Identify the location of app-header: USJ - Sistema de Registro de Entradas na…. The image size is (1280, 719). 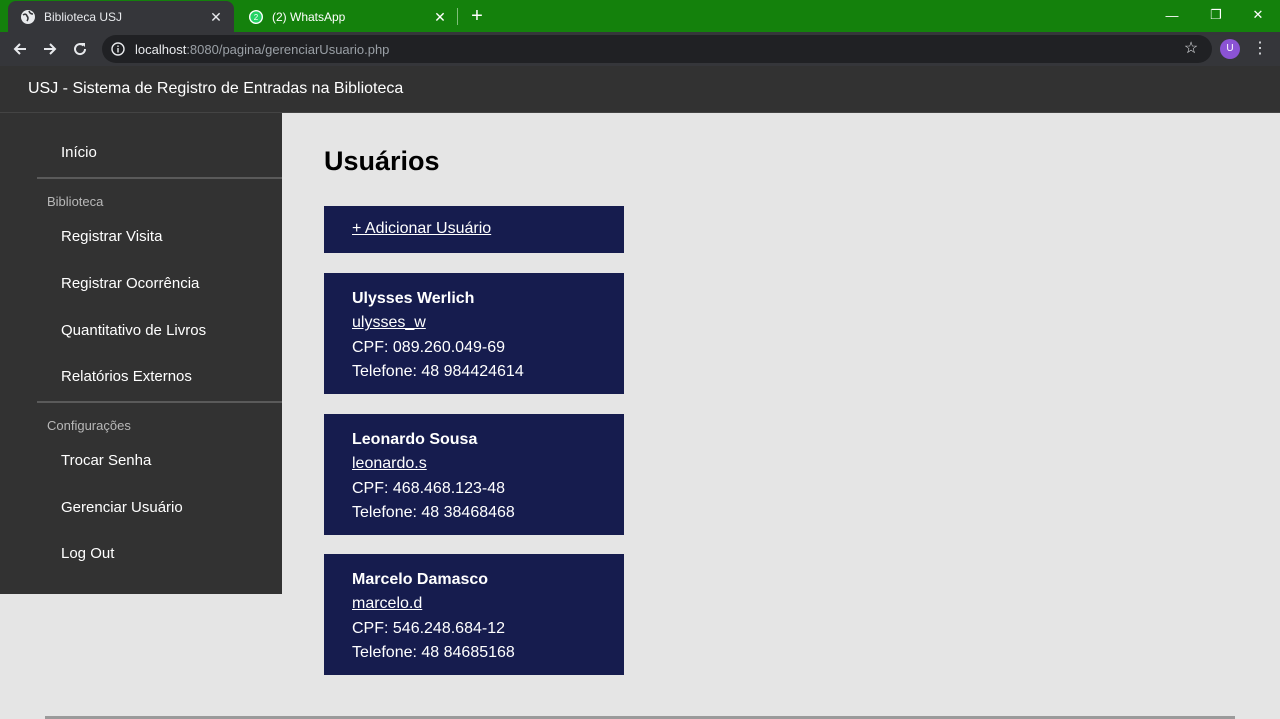
(640, 89).